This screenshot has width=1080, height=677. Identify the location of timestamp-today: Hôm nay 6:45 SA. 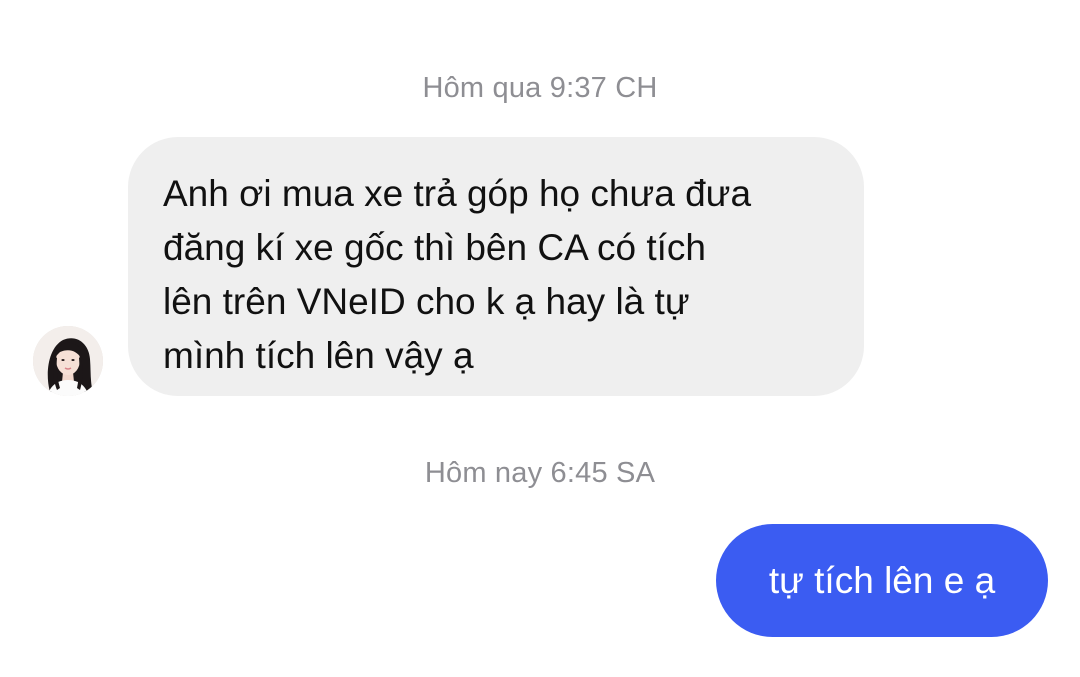
(540, 473).